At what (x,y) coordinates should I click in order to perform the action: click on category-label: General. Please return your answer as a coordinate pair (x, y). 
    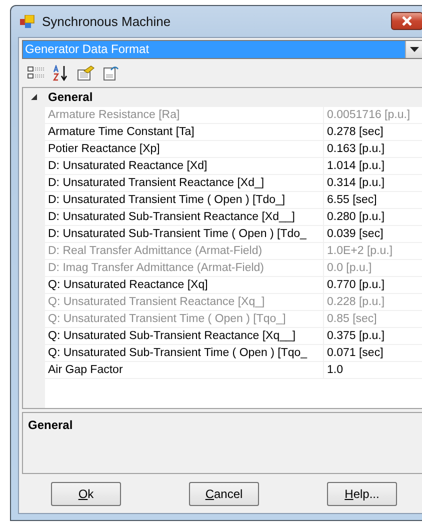
    Looking at the image, I should click on (70, 97).